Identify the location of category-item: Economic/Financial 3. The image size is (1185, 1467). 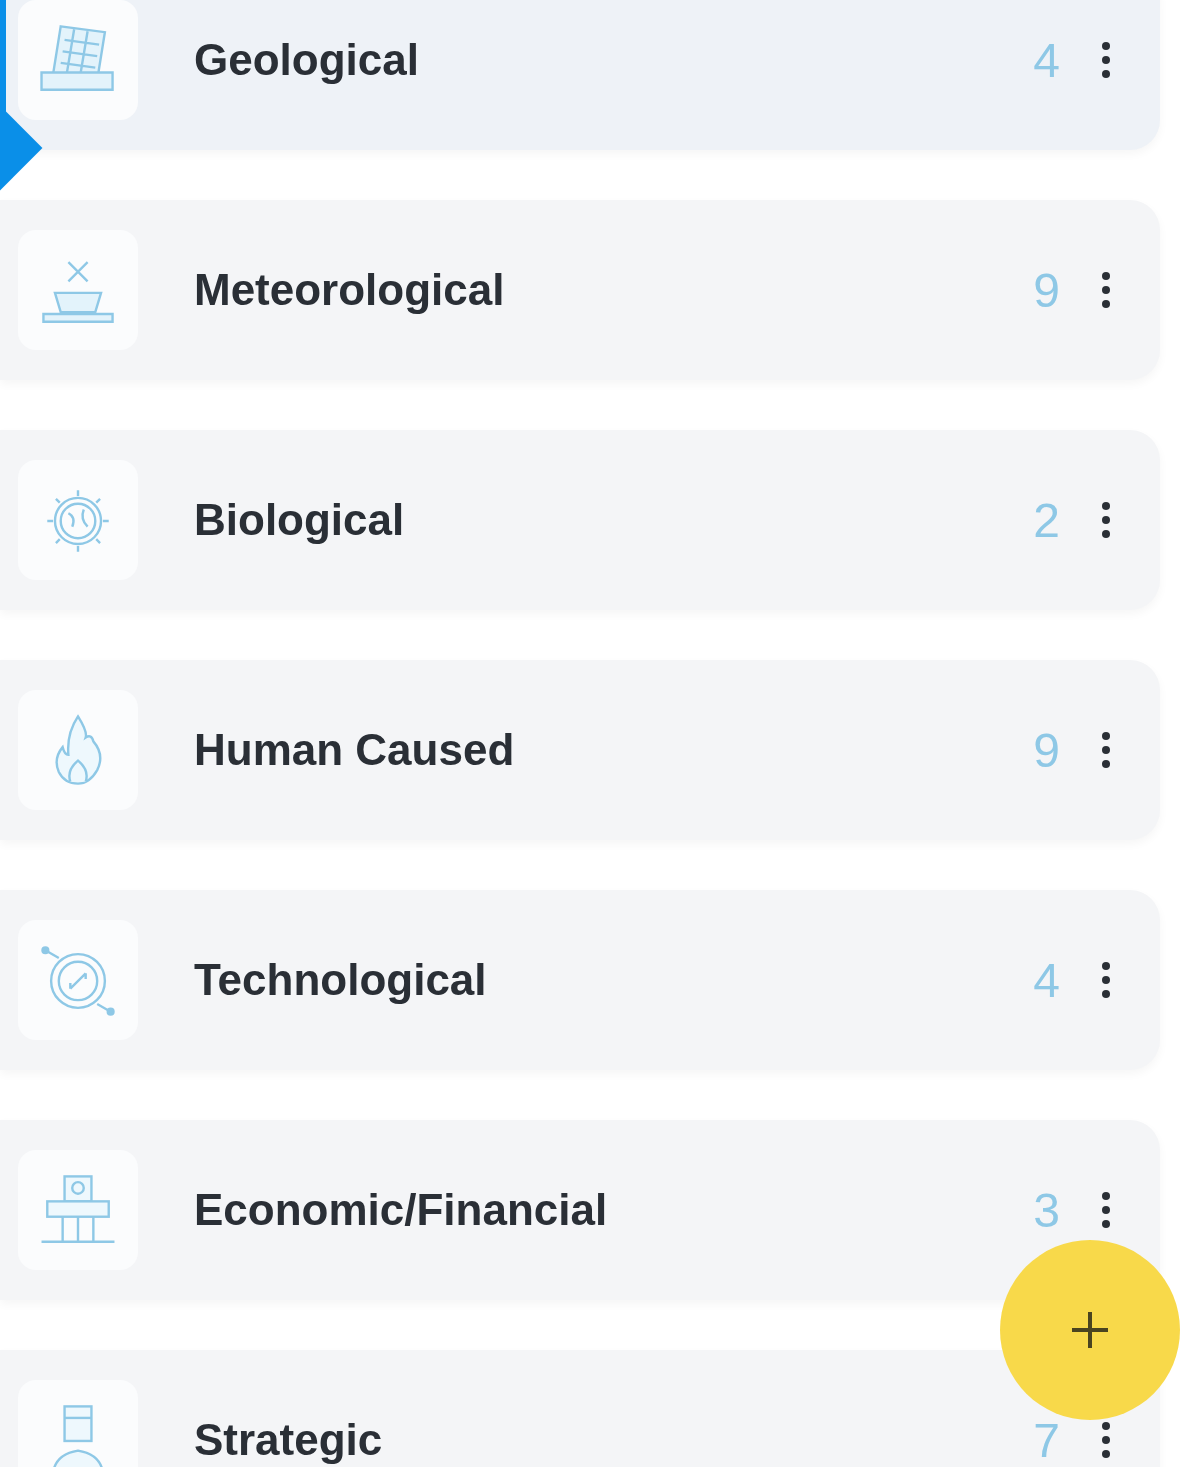
(580, 1210).